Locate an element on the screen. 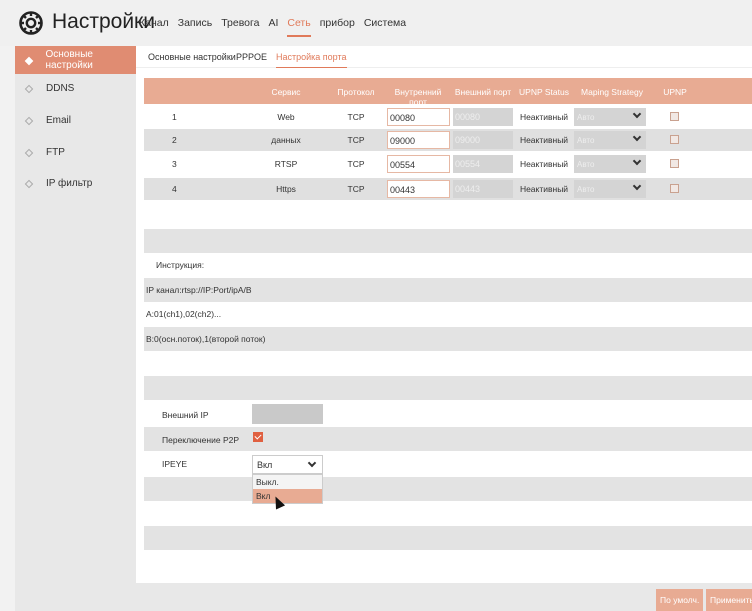 The image size is (752, 611). menu-device: прибор is located at coordinates (337, 27).